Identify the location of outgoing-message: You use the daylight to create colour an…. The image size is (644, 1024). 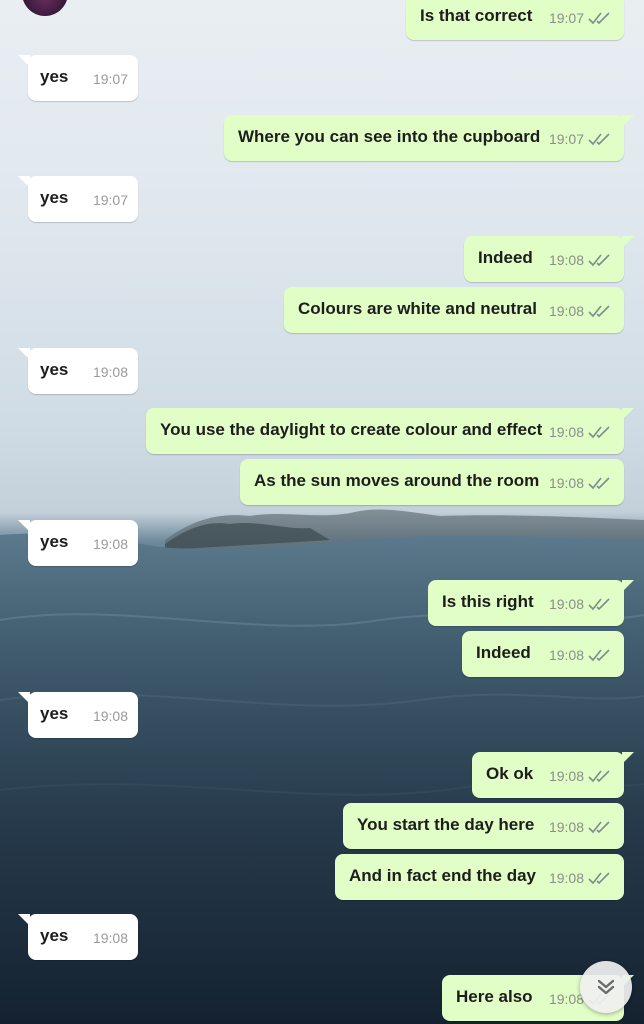
(390, 431).